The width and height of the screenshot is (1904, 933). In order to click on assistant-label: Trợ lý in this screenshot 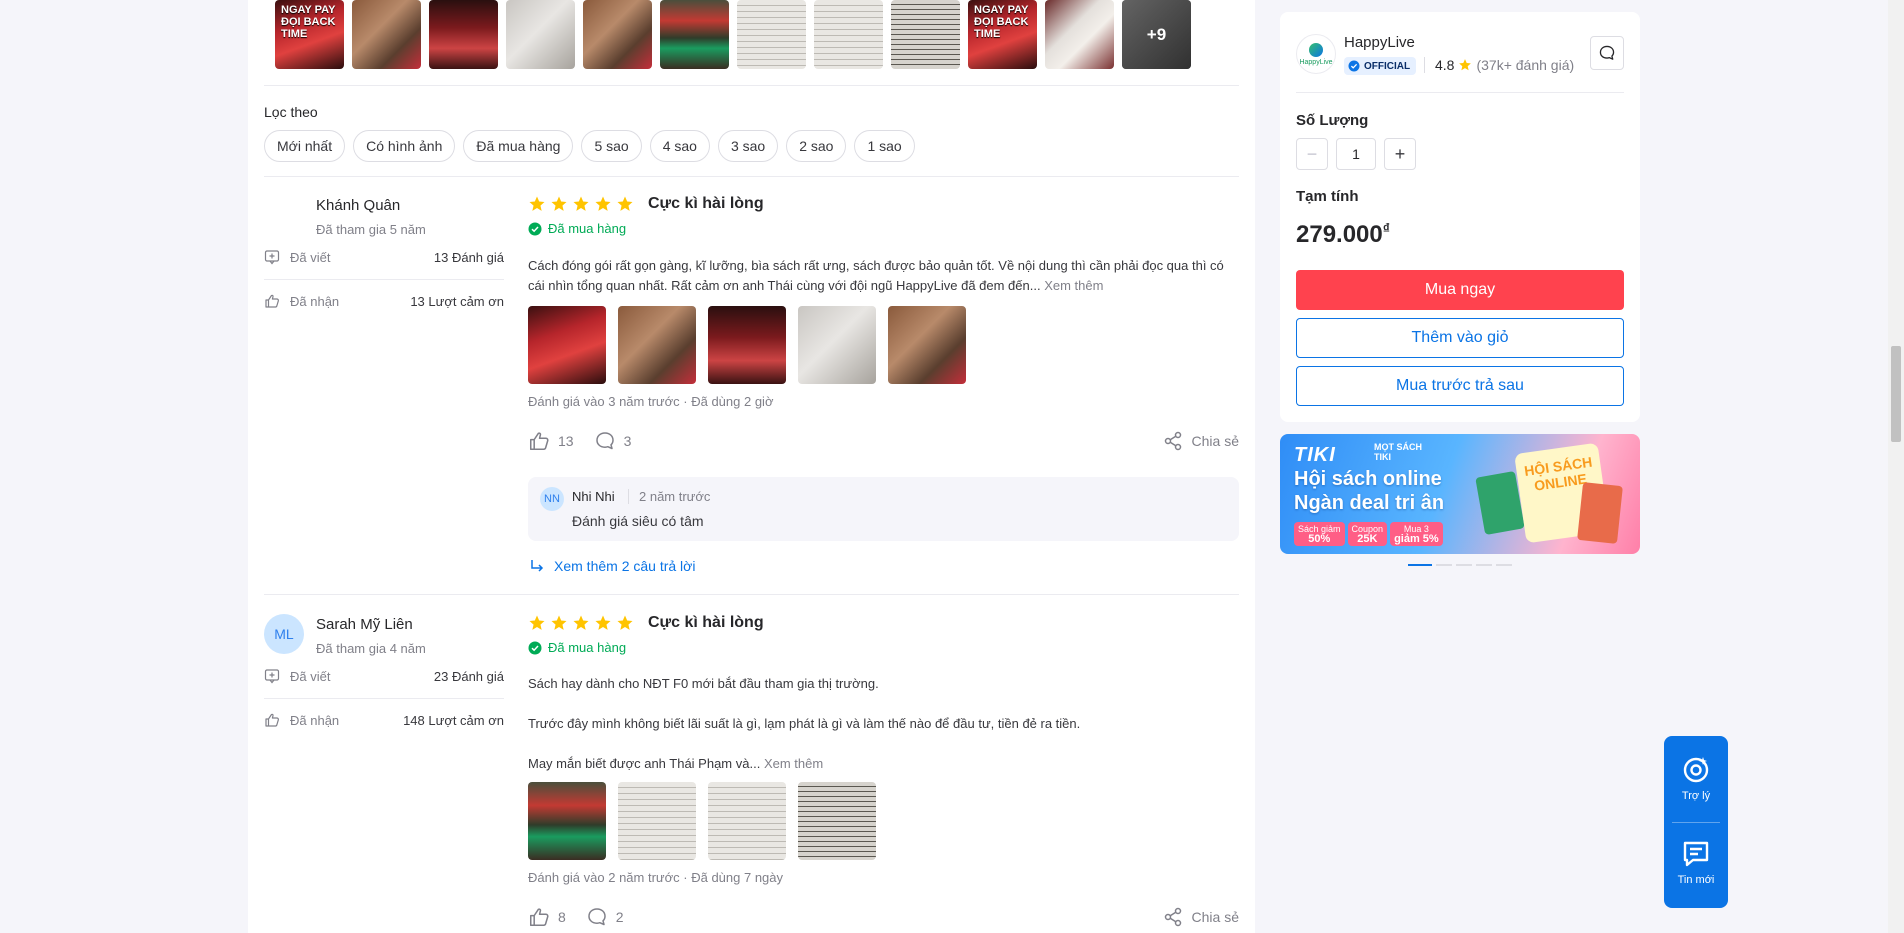, I will do `click(1696, 796)`.